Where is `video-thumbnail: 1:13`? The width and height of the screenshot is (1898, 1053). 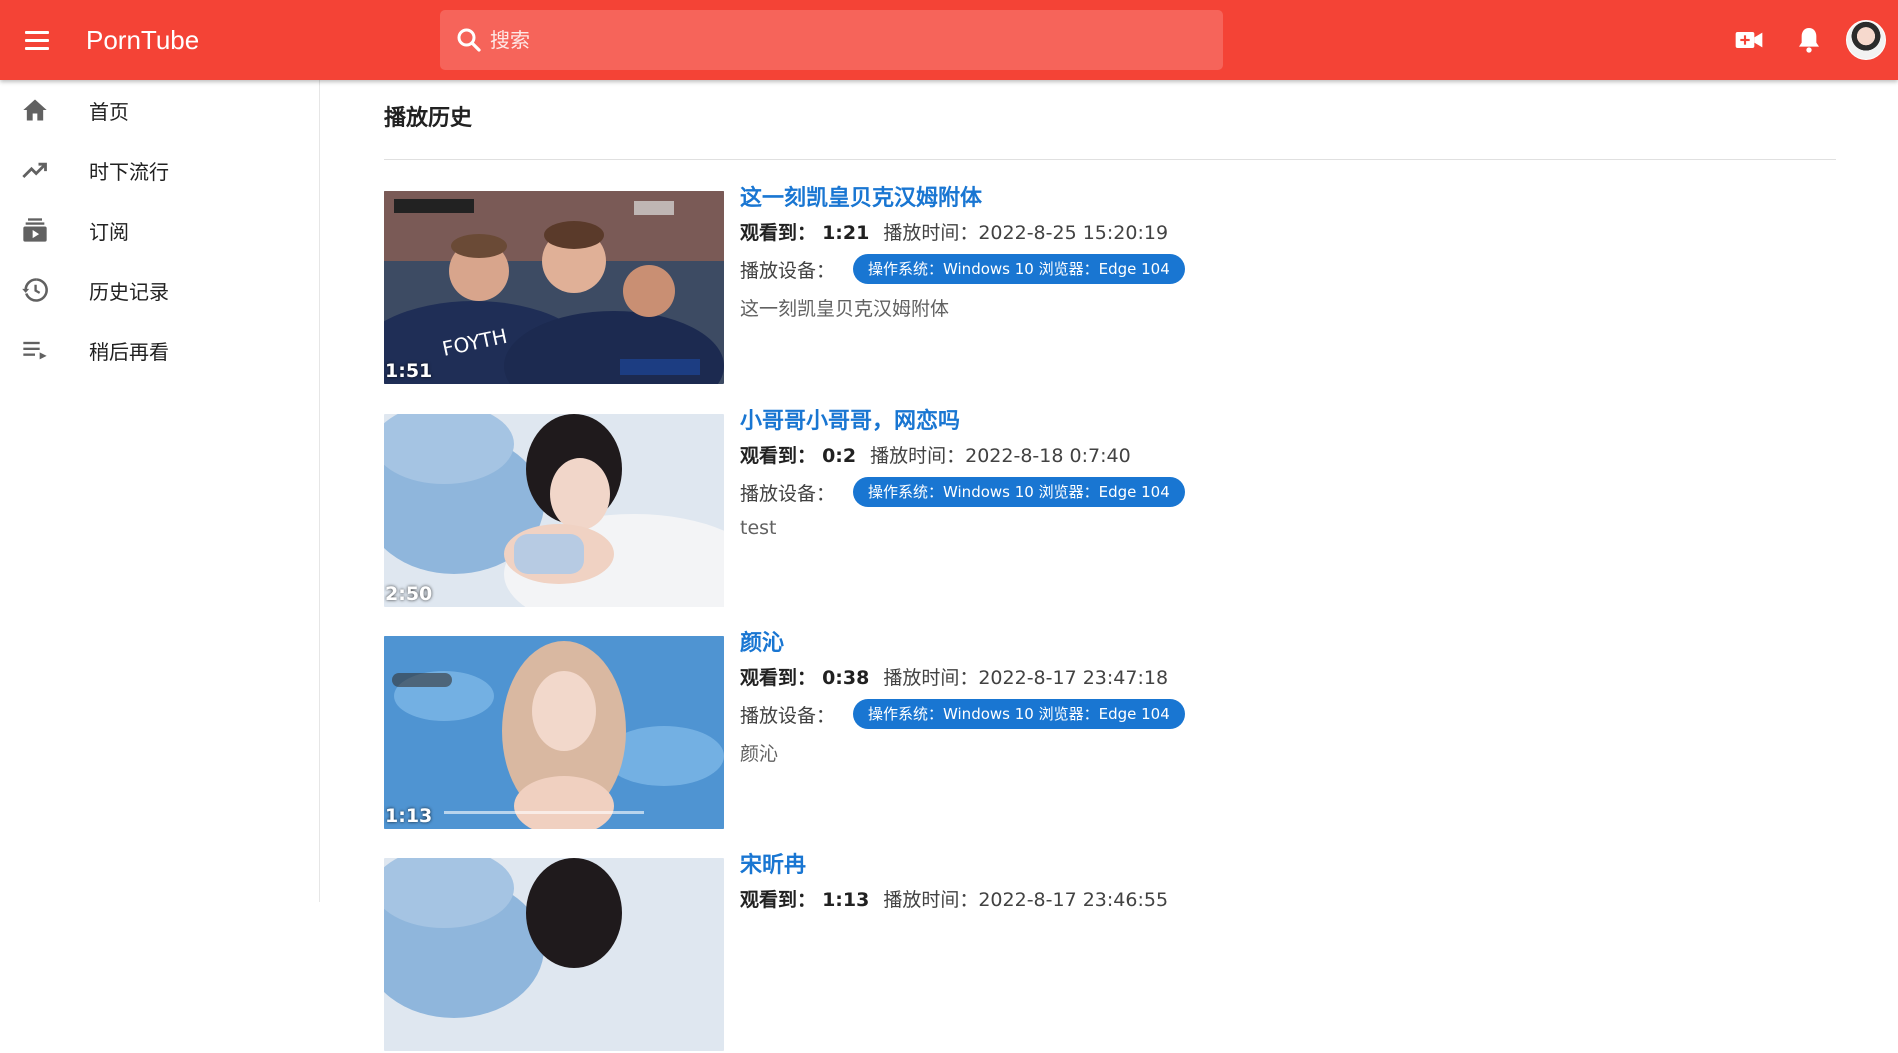 video-thumbnail: 1:13 is located at coordinates (554, 732).